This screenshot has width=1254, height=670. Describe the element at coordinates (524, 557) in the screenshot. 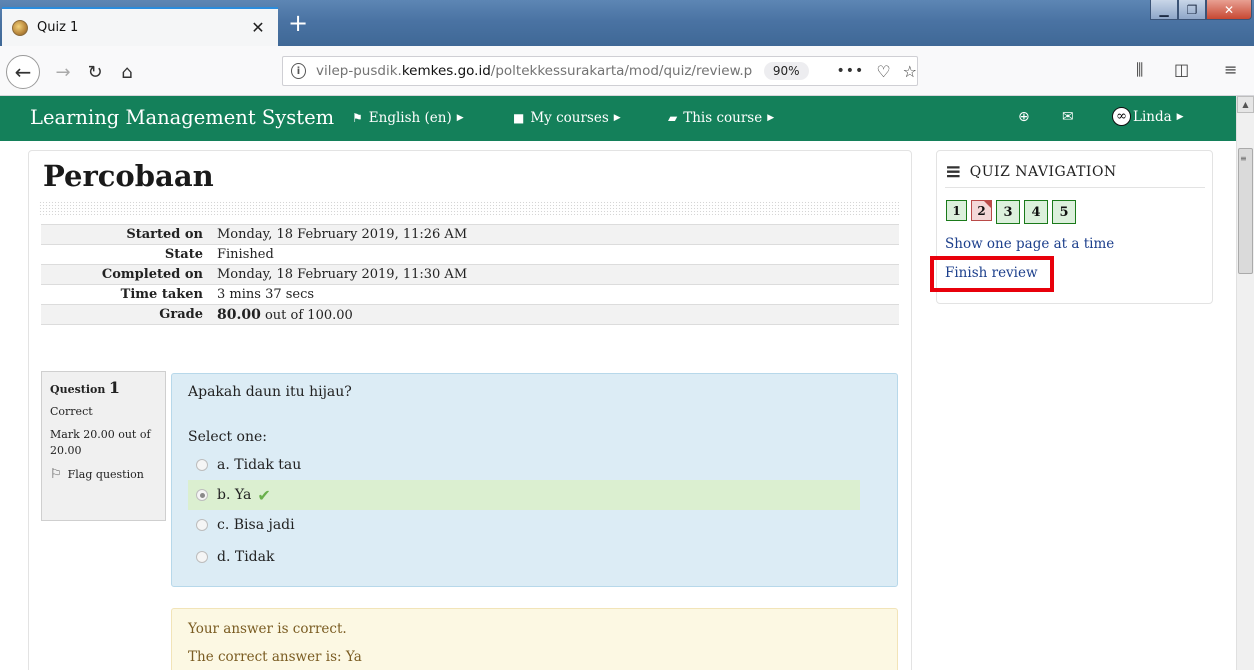

I see `answer-option: d. Tidak` at that location.